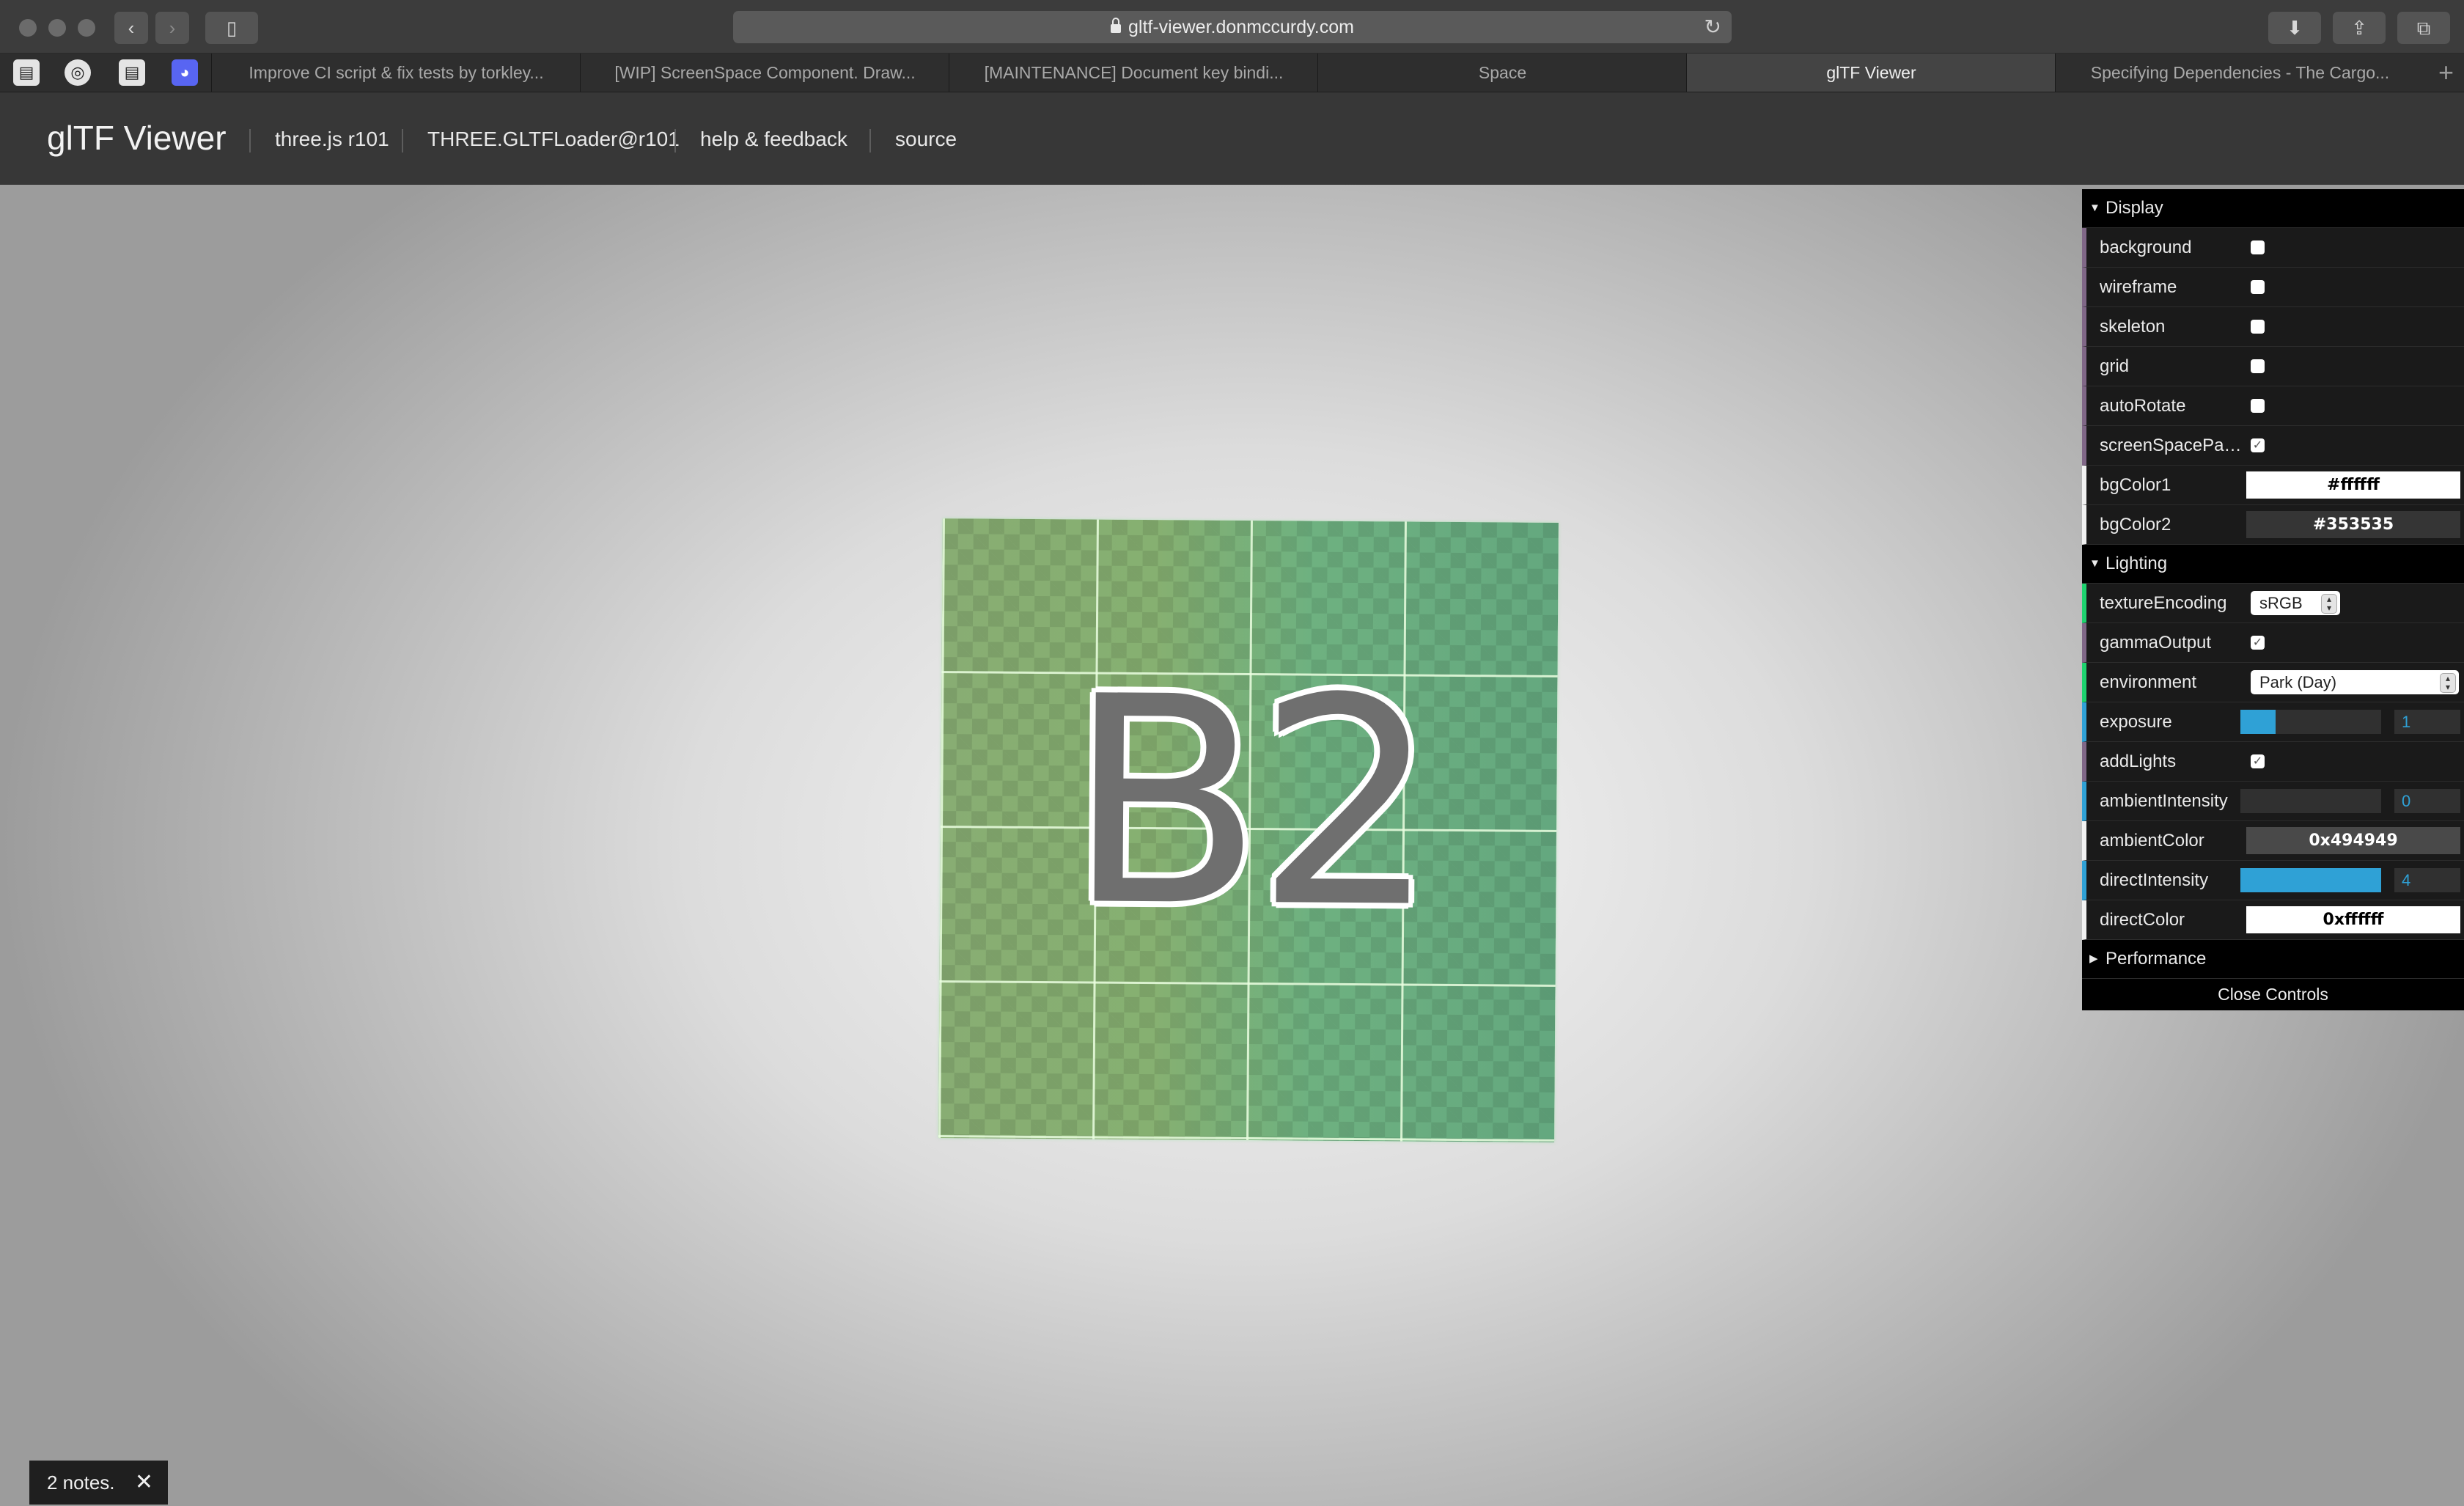 Image resolution: width=2464 pixels, height=1506 pixels. I want to click on control-label: environment, so click(2148, 682).